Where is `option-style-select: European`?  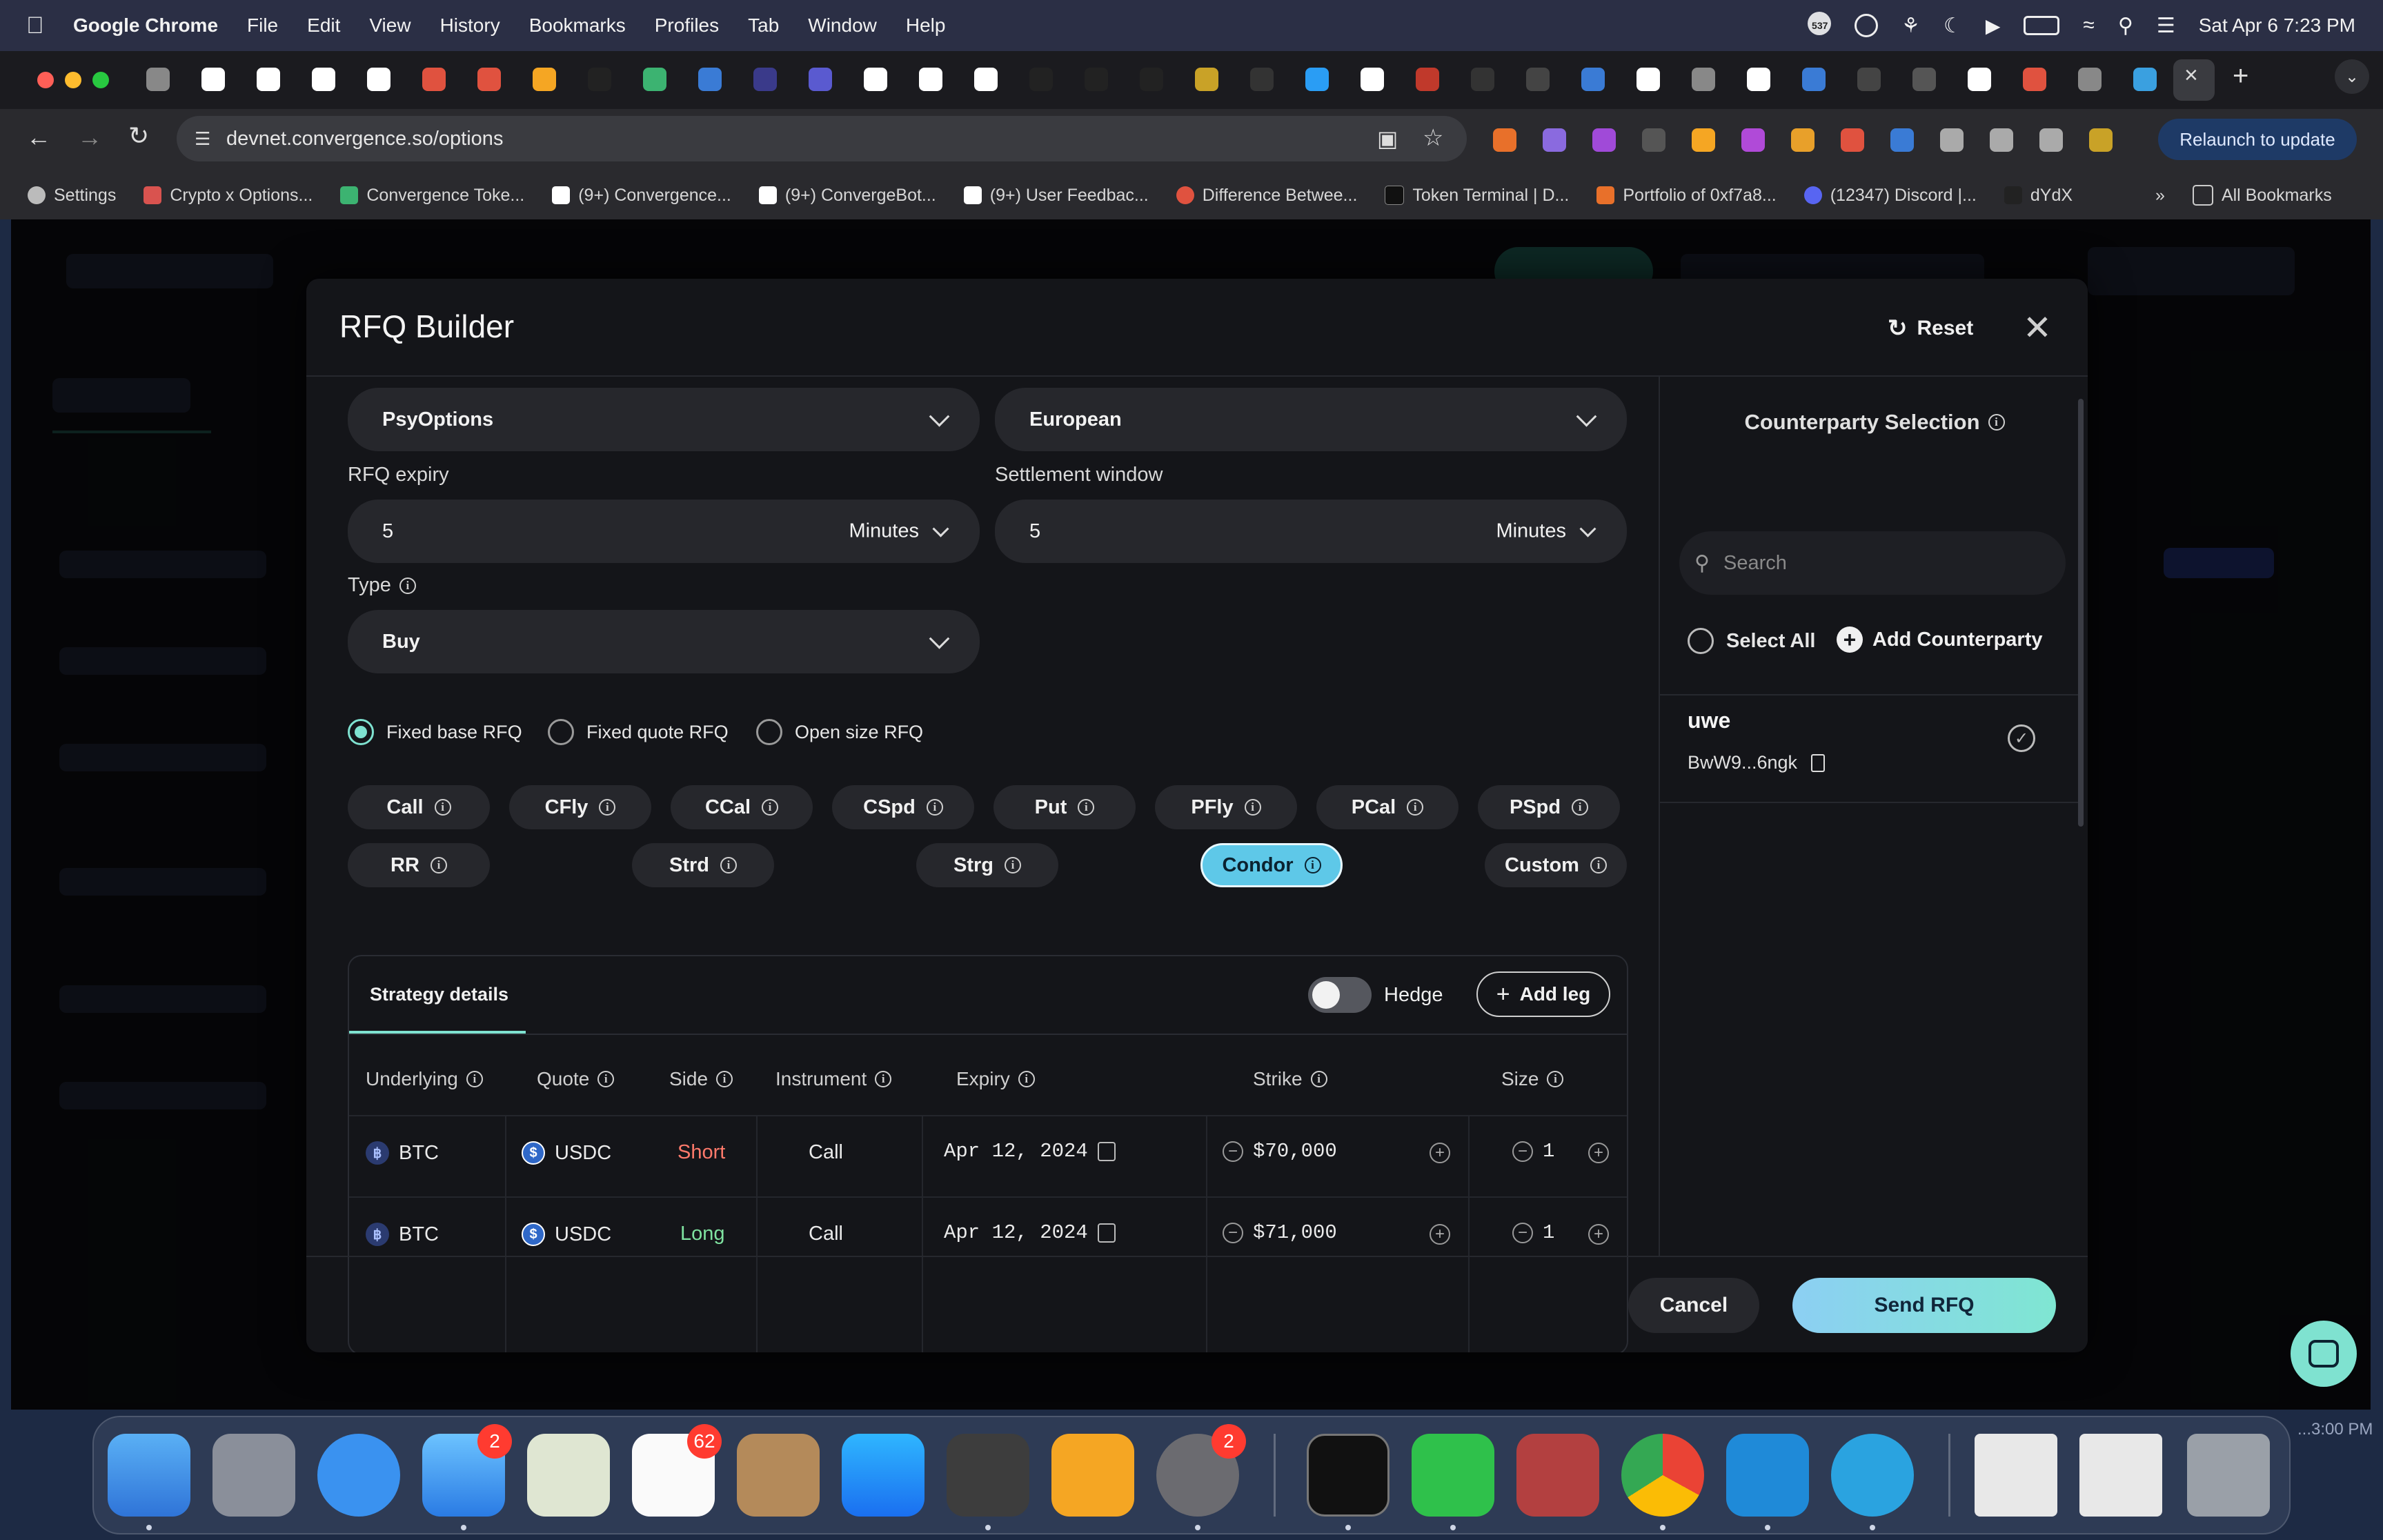
option-style-select: European is located at coordinates (1311, 419).